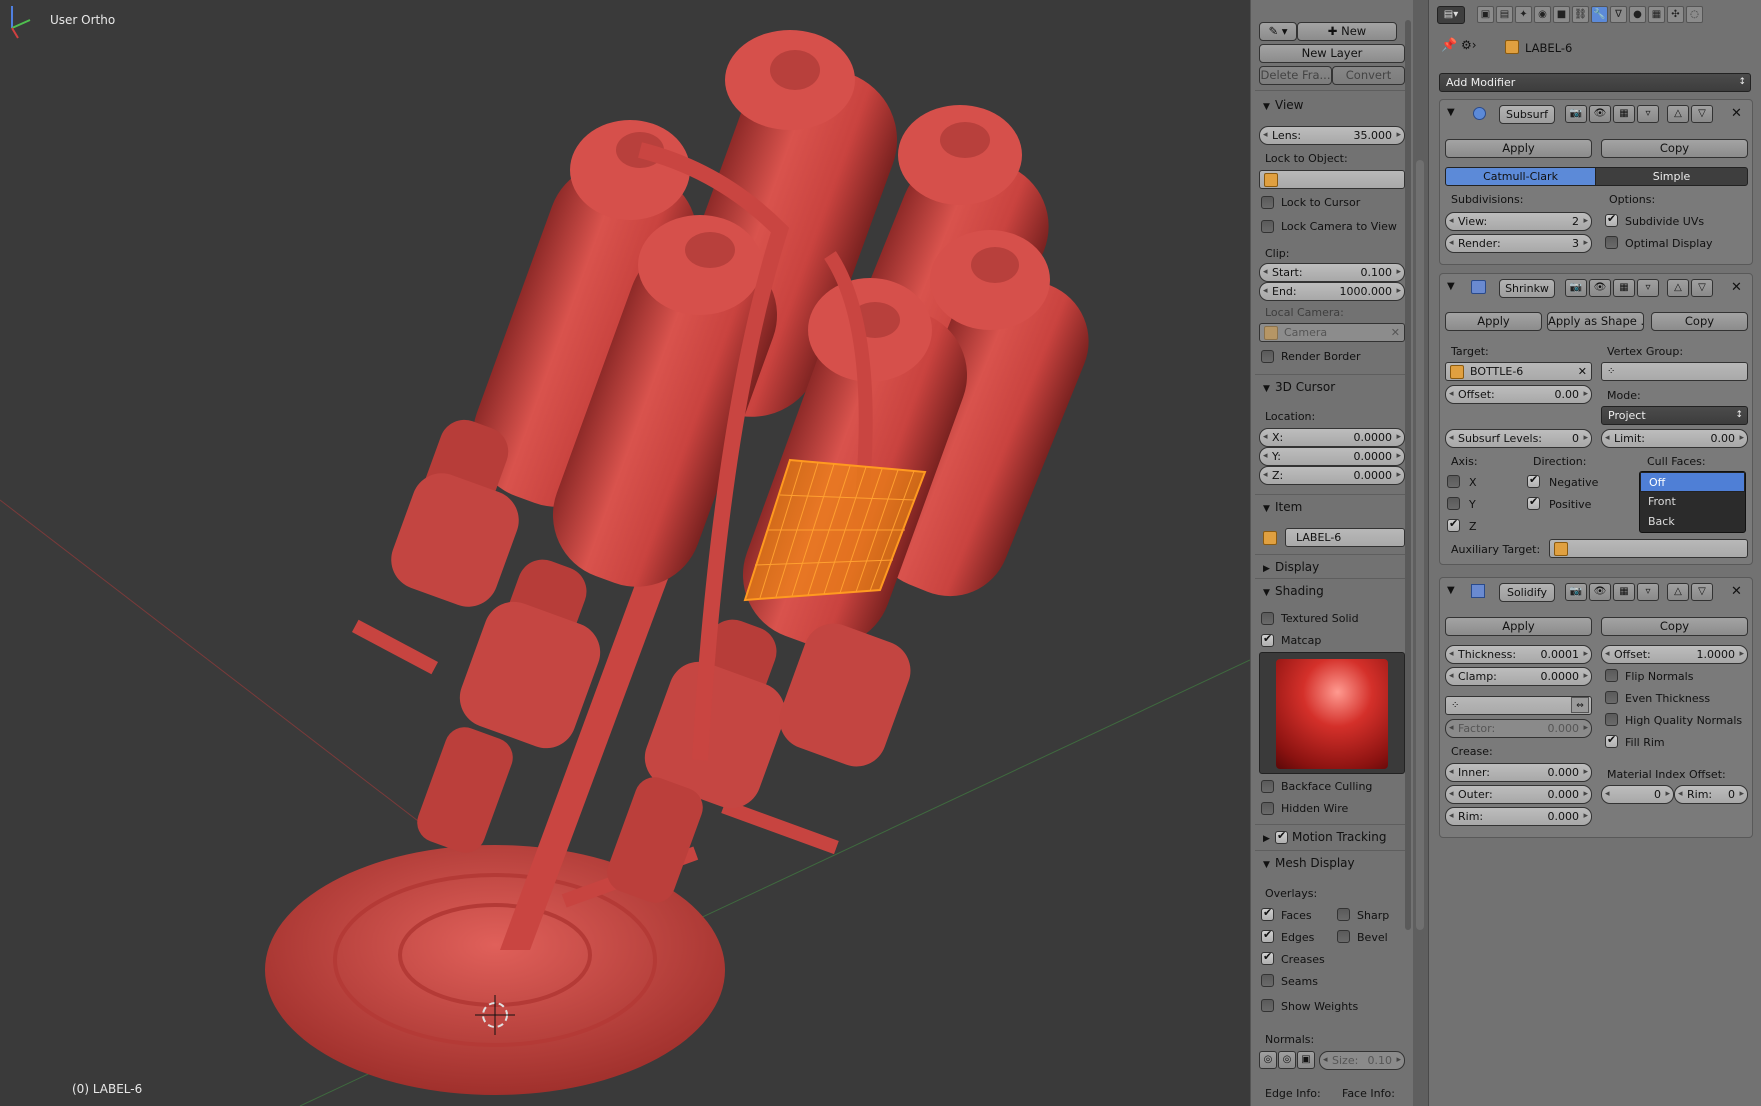  I want to click on cursor-panel-header: ▼ 3D Cursor, so click(1299, 387).